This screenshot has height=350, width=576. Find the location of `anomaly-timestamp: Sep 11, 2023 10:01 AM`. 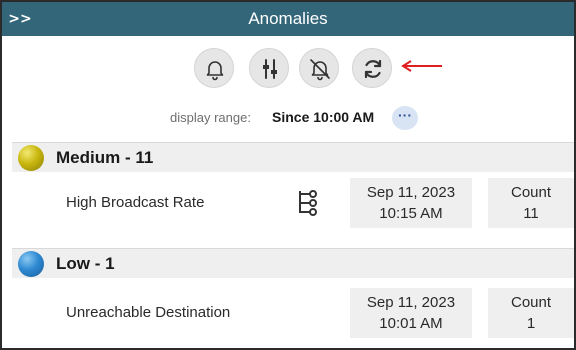

anomaly-timestamp: Sep 11, 2023 10:01 AM is located at coordinates (411, 313).